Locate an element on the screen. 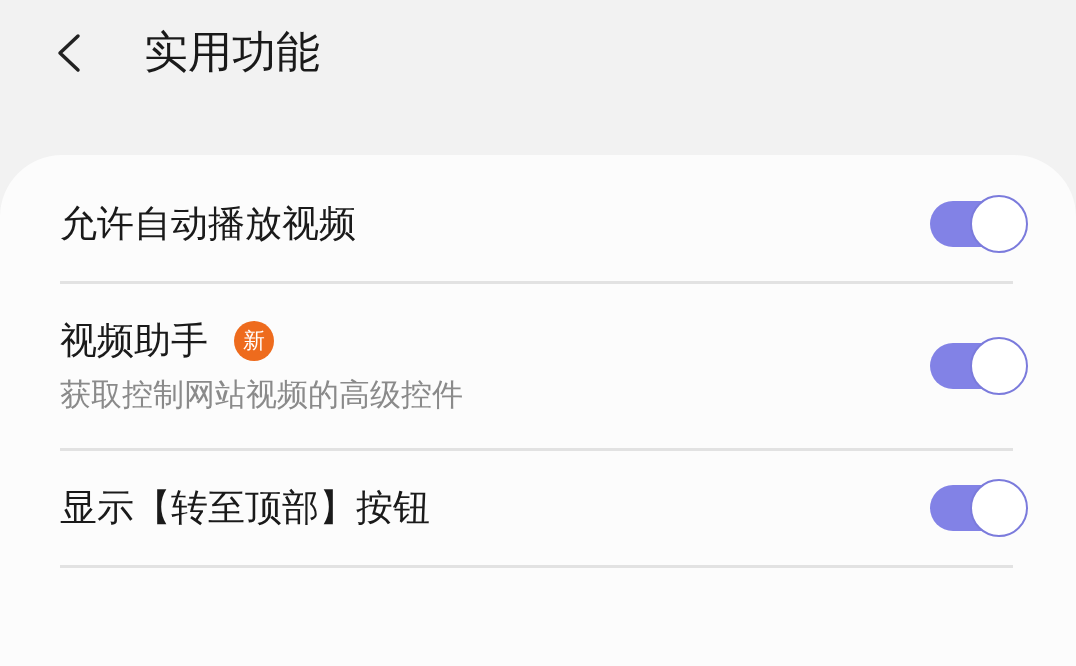  page-title: 实用功能 is located at coordinates (232, 52).